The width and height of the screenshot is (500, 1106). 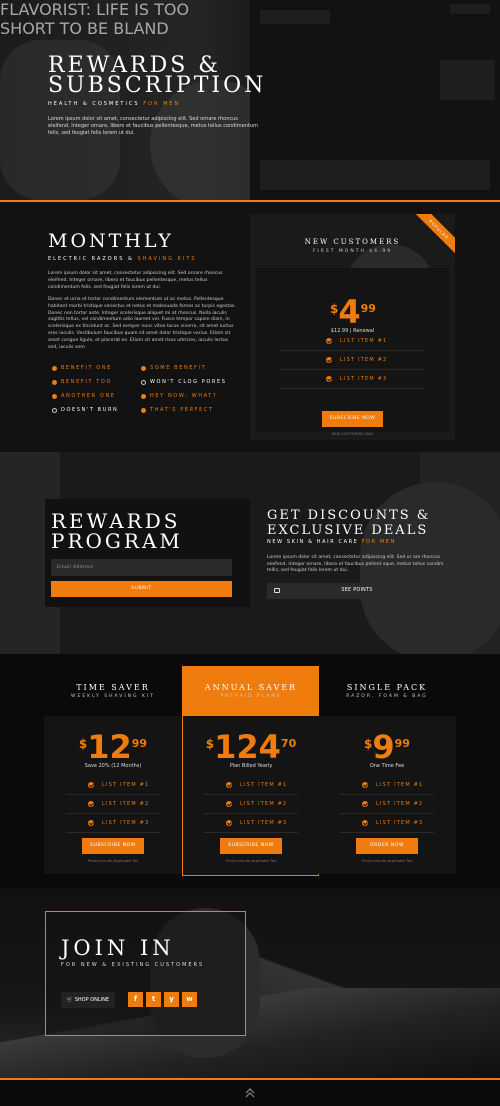 I want to click on hero-subtitle: HEALTH & COSMETICS FOR MEN, so click(x=114, y=104).